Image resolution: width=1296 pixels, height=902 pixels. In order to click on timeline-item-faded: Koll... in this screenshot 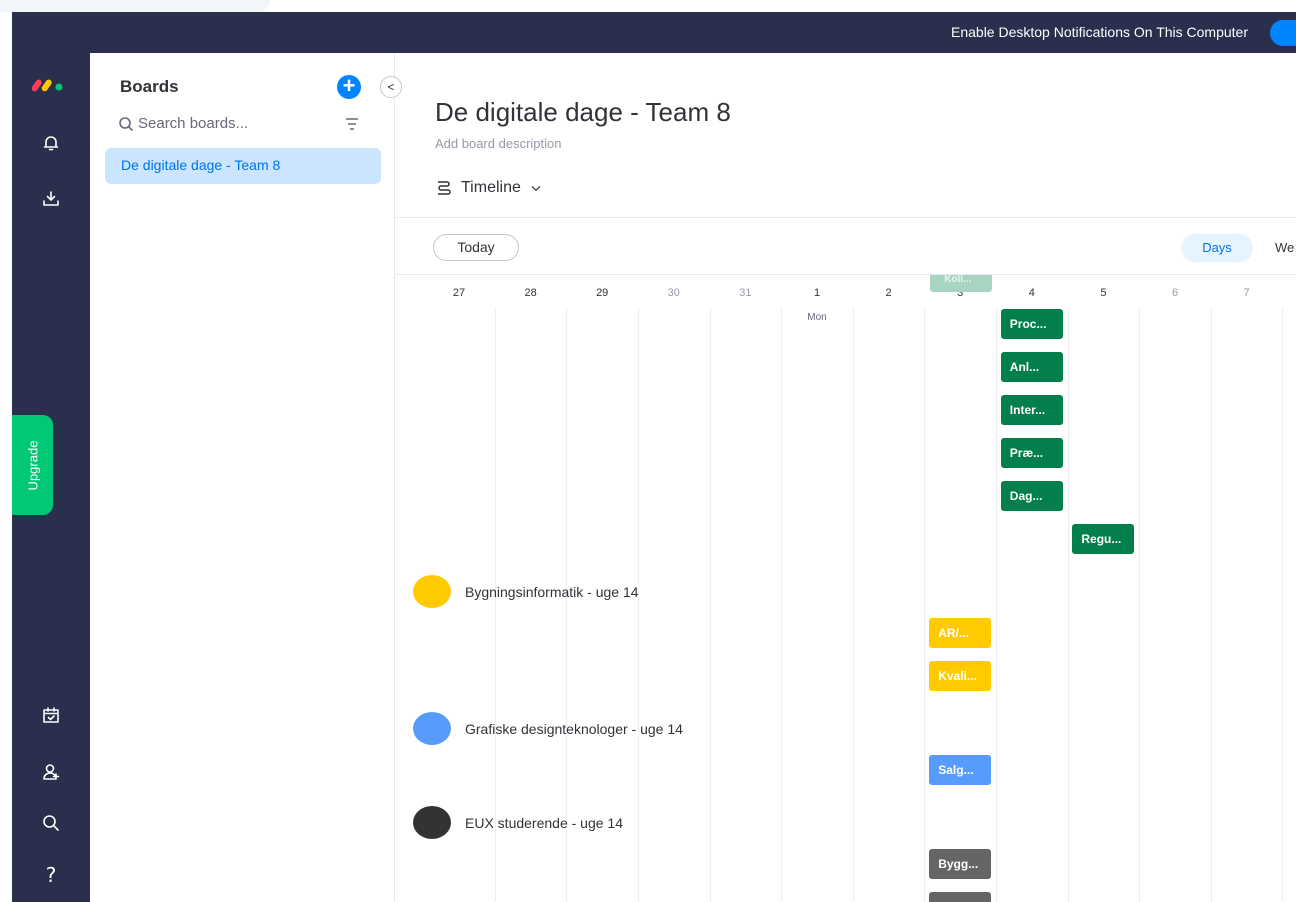, I will do `click(961, 283)`.